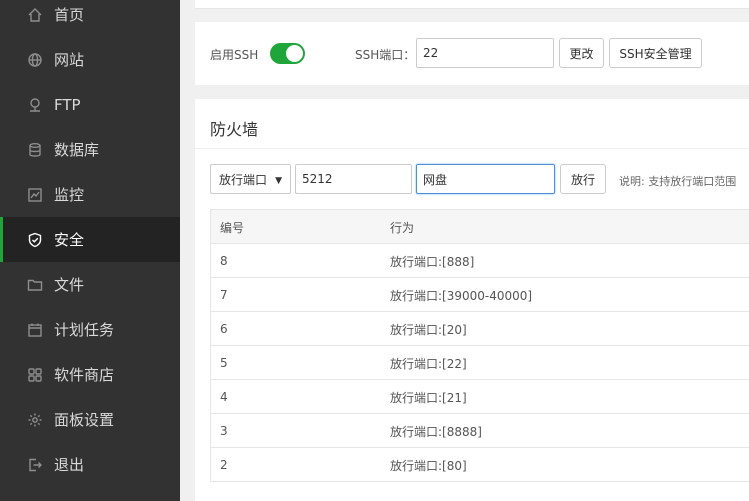 The height and width of the screenshot is (501, 749). Describe the element at coordinates (428, 397) in the screenshot. I see `row-action: 放行端口:[21]` at that location.